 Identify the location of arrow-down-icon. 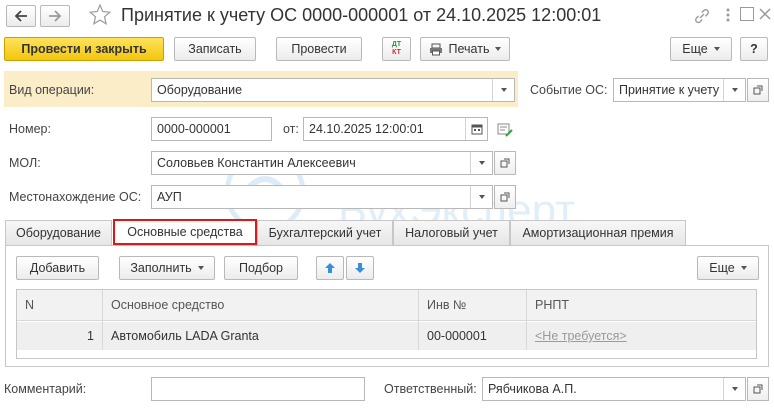
(360, 268).